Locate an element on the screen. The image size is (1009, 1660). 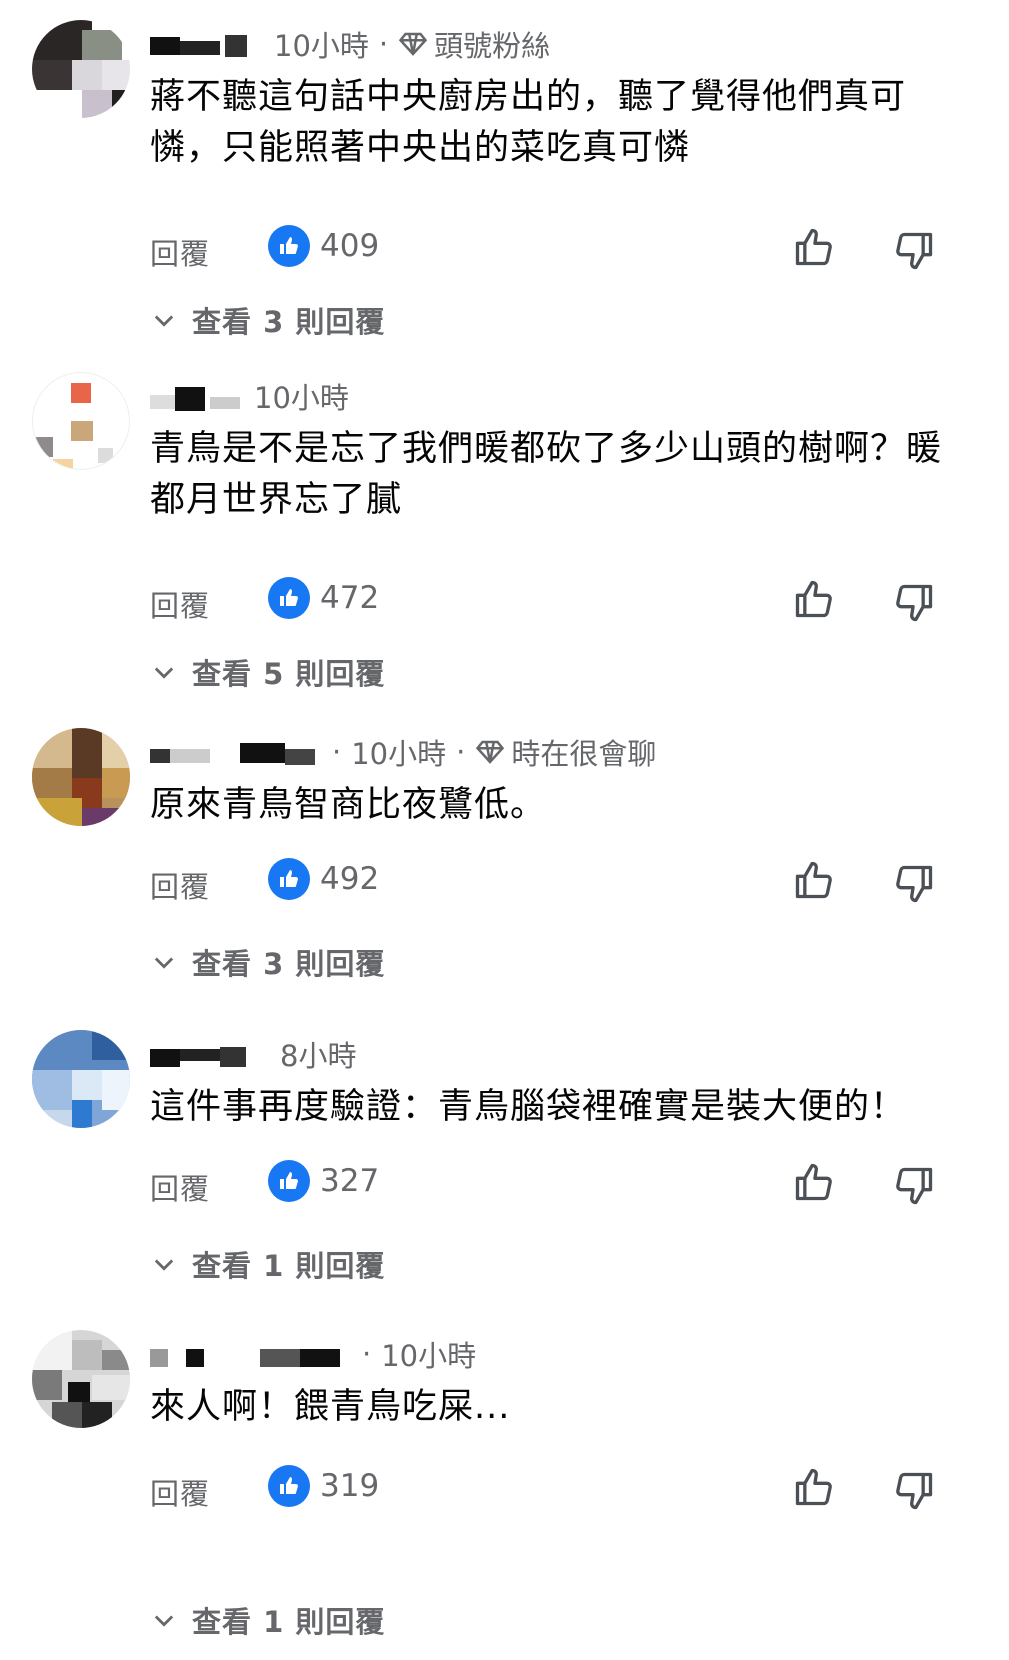
like-summary: 472 is located at coordinates (323, 598).